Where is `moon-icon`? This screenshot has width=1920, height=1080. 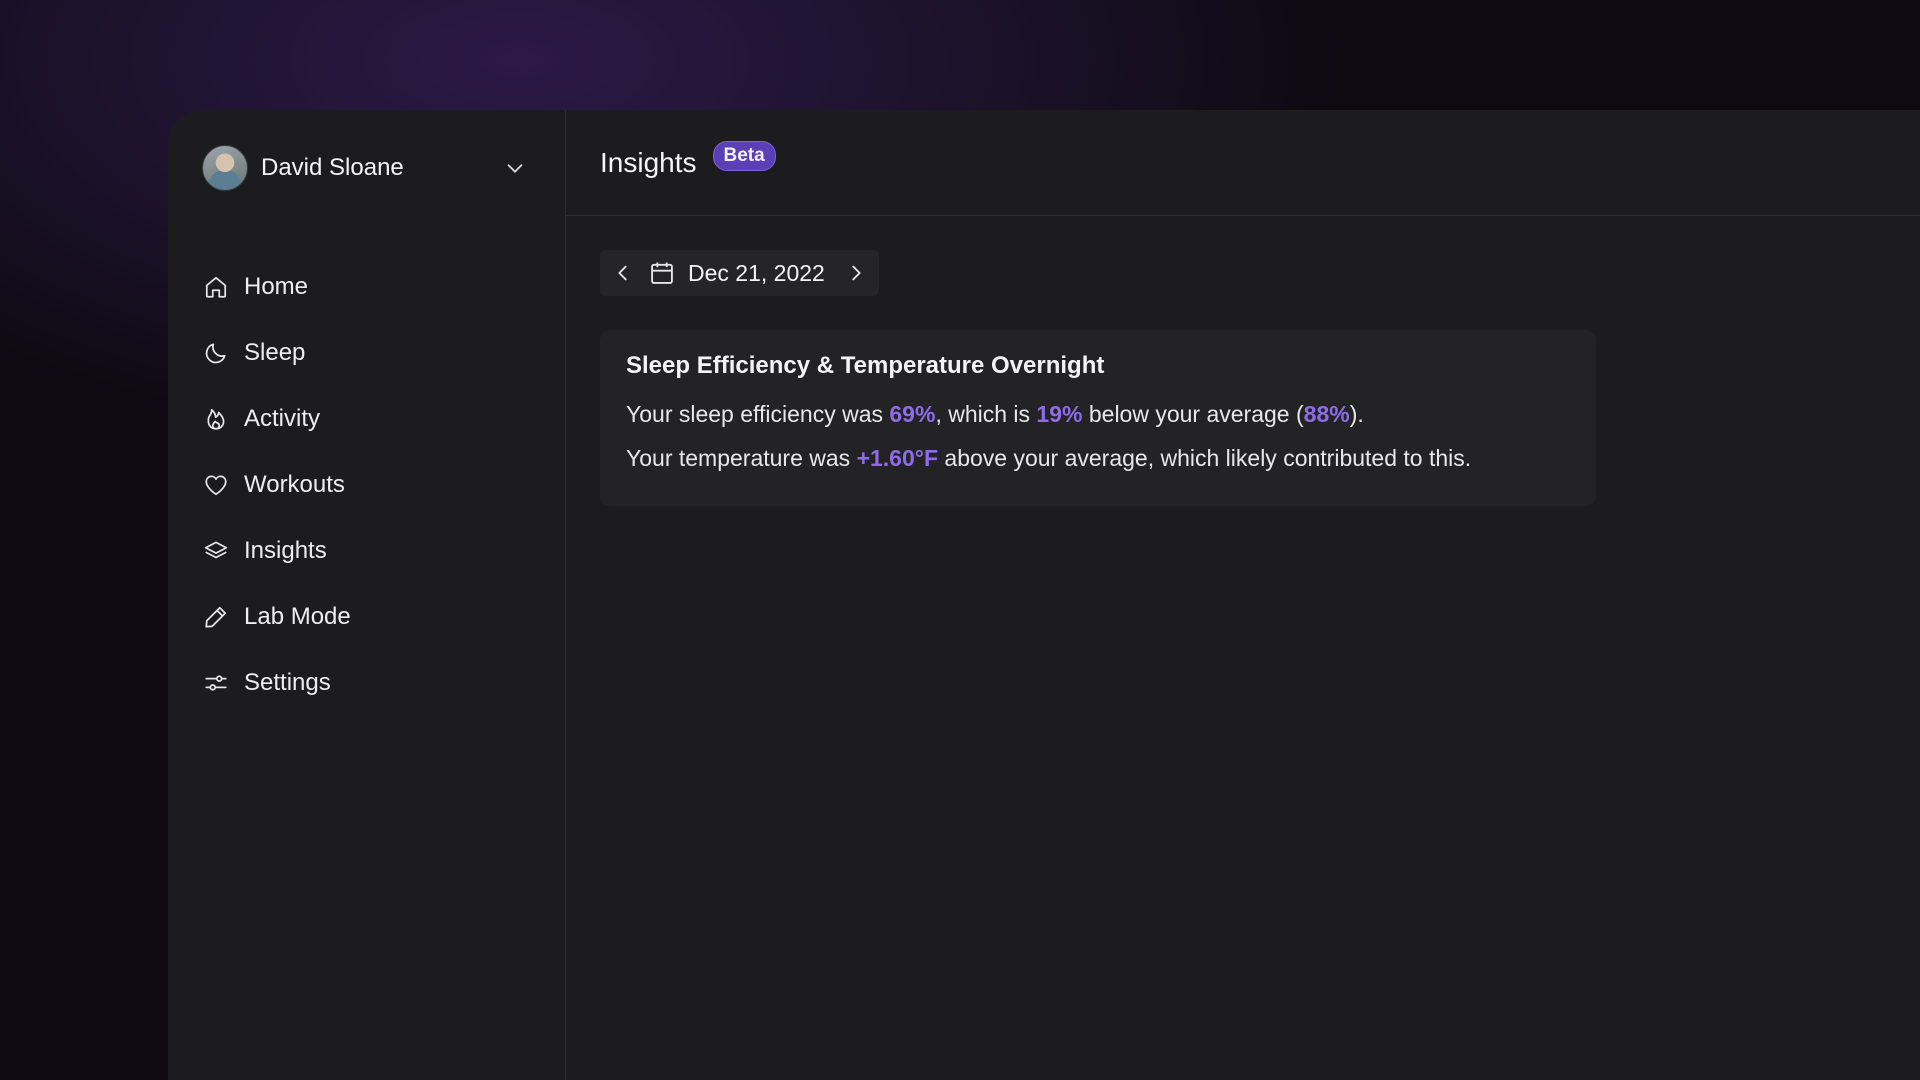
moon-icon is located at coordinates (216, 353).